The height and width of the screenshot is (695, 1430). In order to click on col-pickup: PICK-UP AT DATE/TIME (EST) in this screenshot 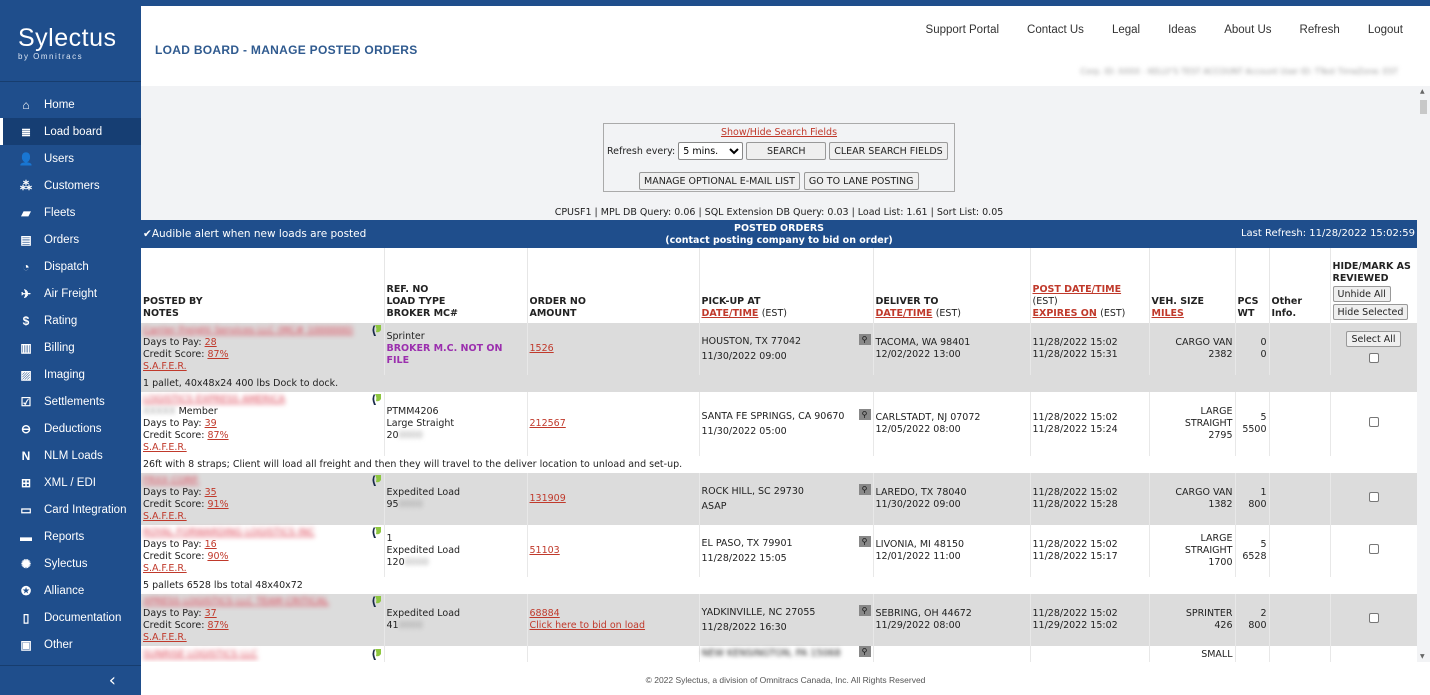, I will do `click(786, 285)`.